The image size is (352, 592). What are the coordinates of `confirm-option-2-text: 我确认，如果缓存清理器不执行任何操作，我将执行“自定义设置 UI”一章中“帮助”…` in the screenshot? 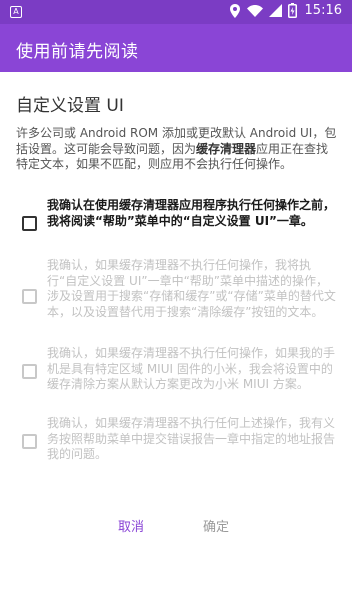 It's located at (191, 288).